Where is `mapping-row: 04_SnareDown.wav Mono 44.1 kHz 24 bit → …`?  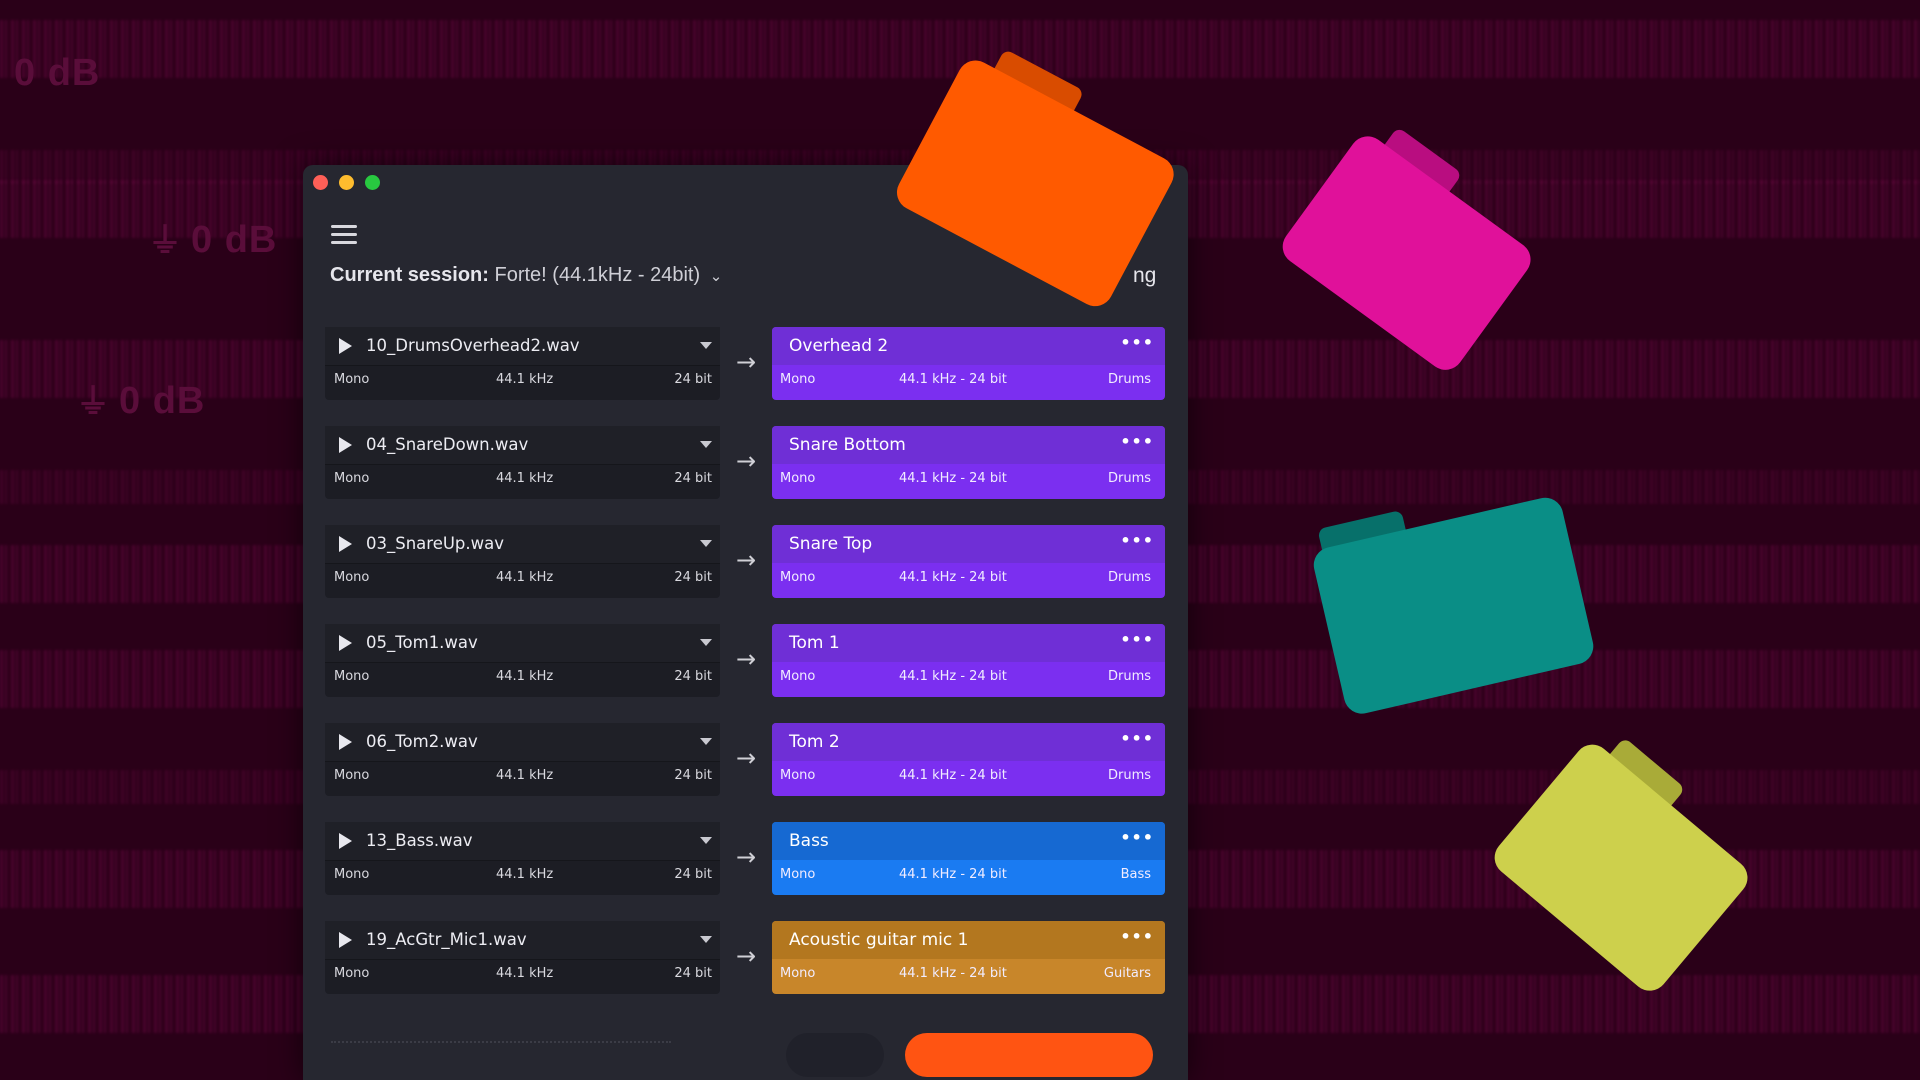 mapping-row: 04_SnareDown.wav Mono 44.1 kHz 24 bit → … is located at coordinates (747, 475).